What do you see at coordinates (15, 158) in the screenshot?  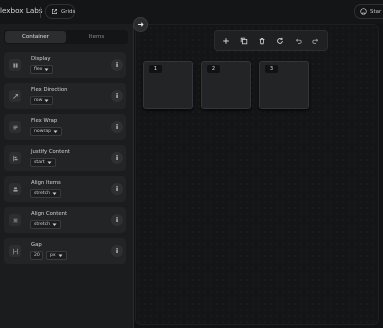 I see `justify-icon` at bounding box center [15, 158].